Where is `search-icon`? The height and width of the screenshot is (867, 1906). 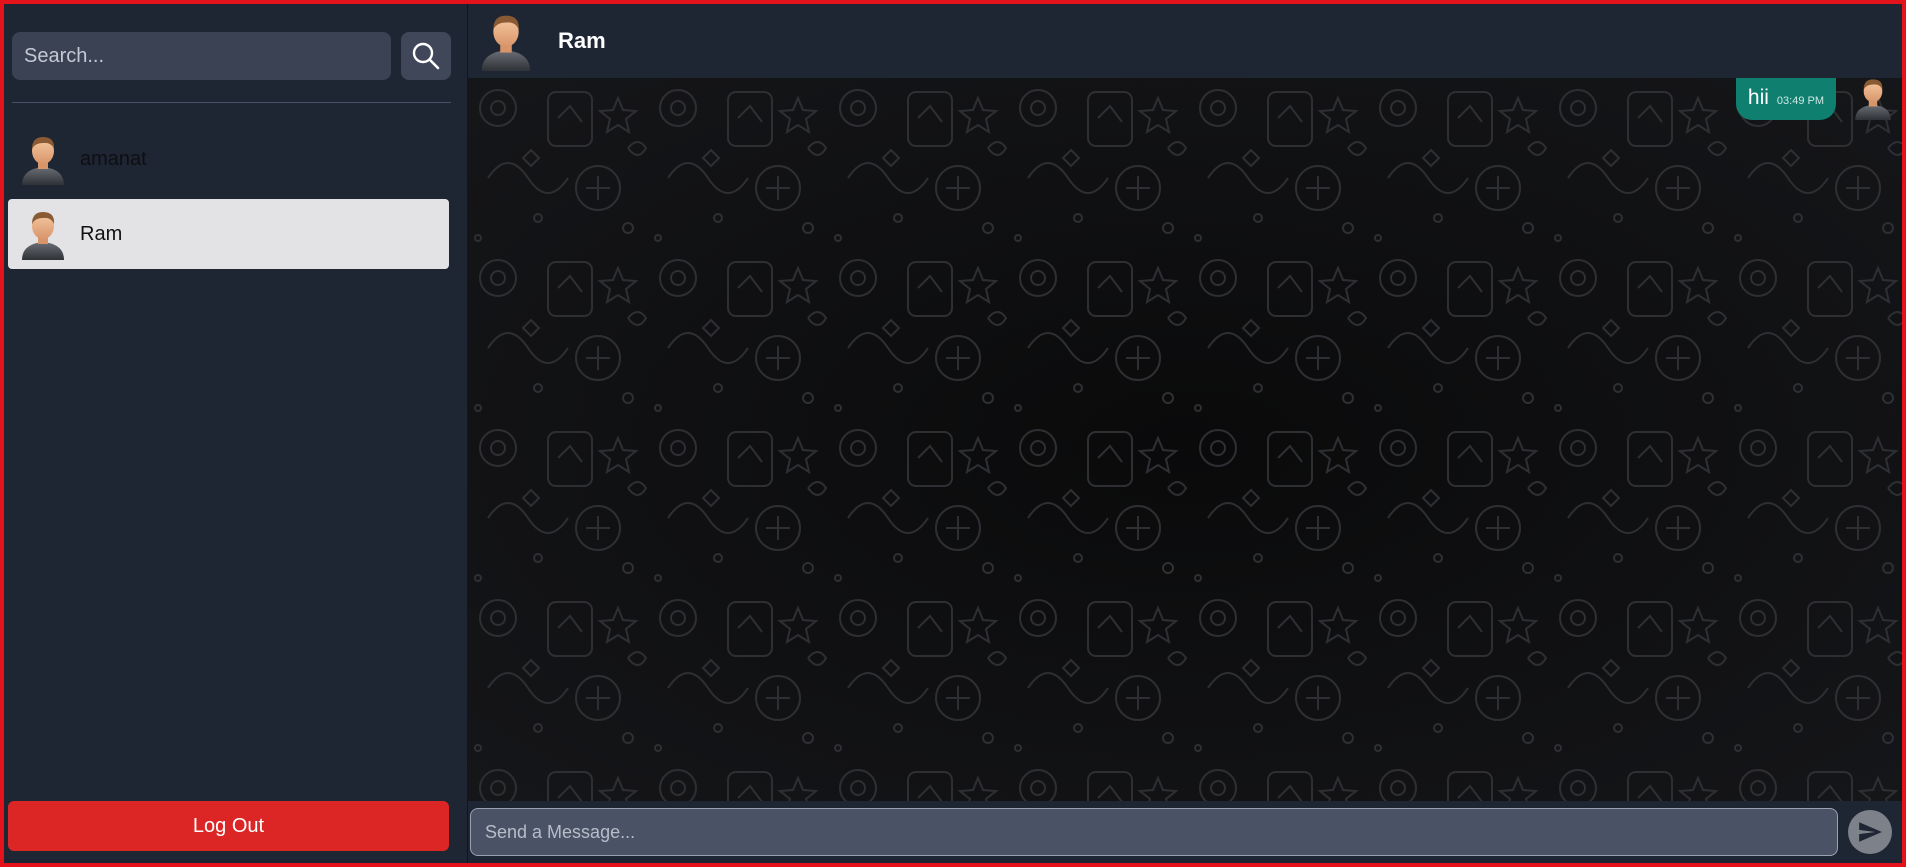
search-icon is located at coordinates (426, 56).